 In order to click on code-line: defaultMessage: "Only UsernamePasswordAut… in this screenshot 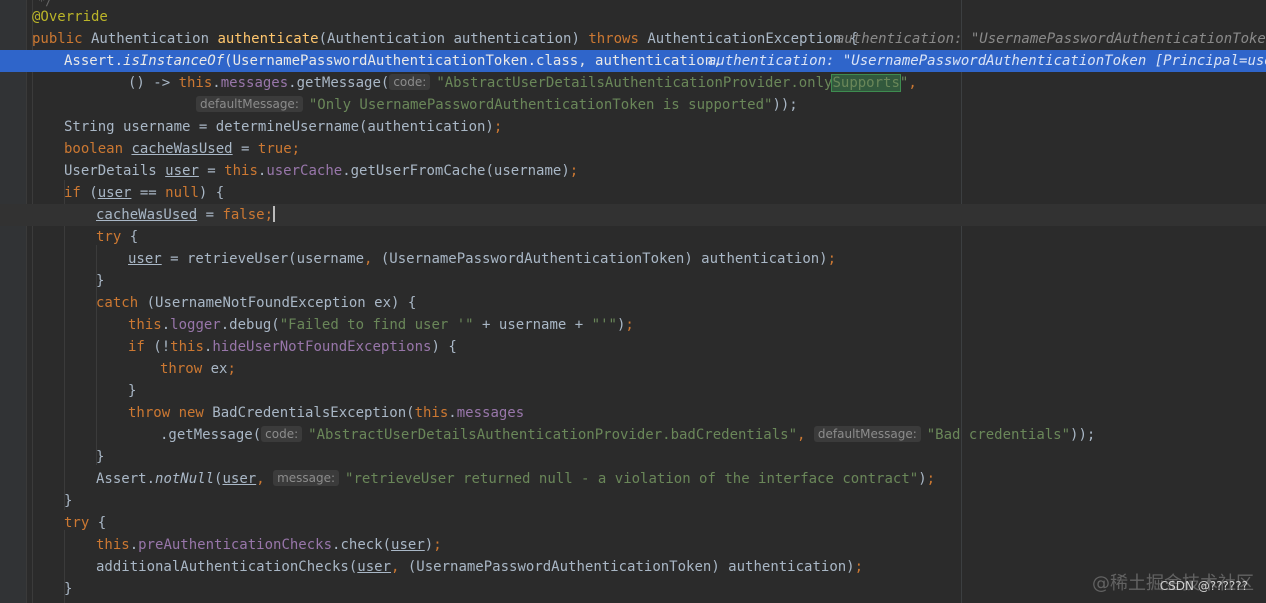, I will do `click(633, 105)`.